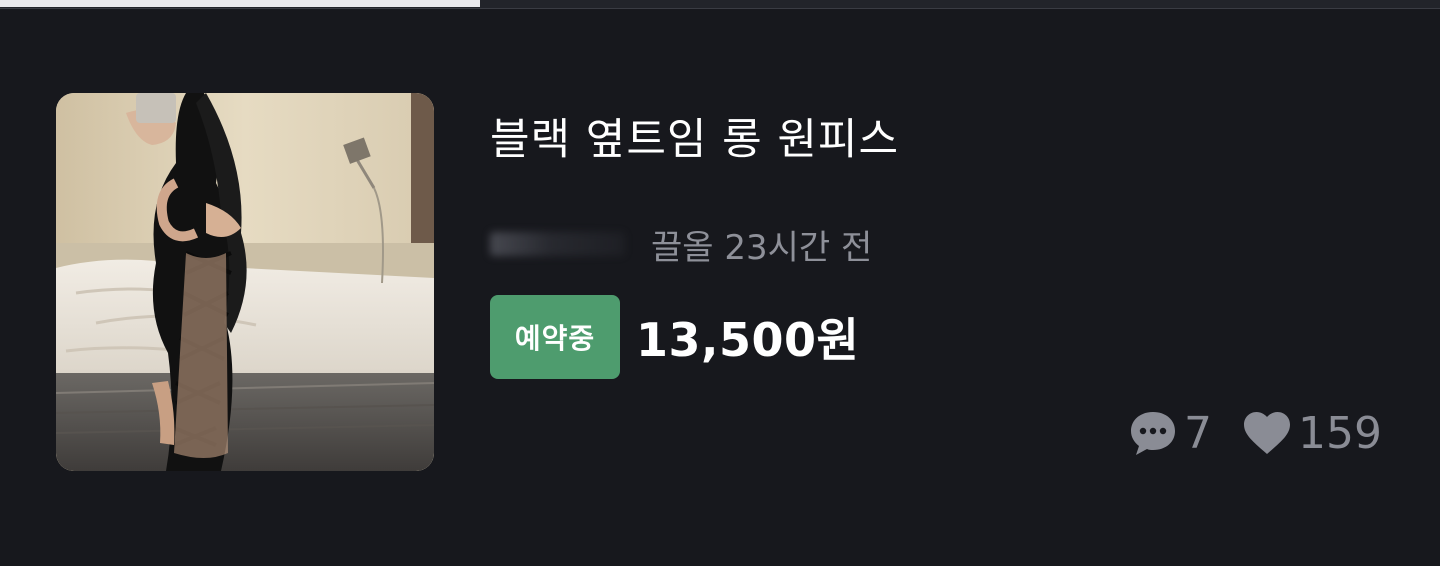 The height and width of the screenshot is (566, 1440). Describe the element at coordinates (1267, 433) in the screenshot. I see `heart-icon` at that location.